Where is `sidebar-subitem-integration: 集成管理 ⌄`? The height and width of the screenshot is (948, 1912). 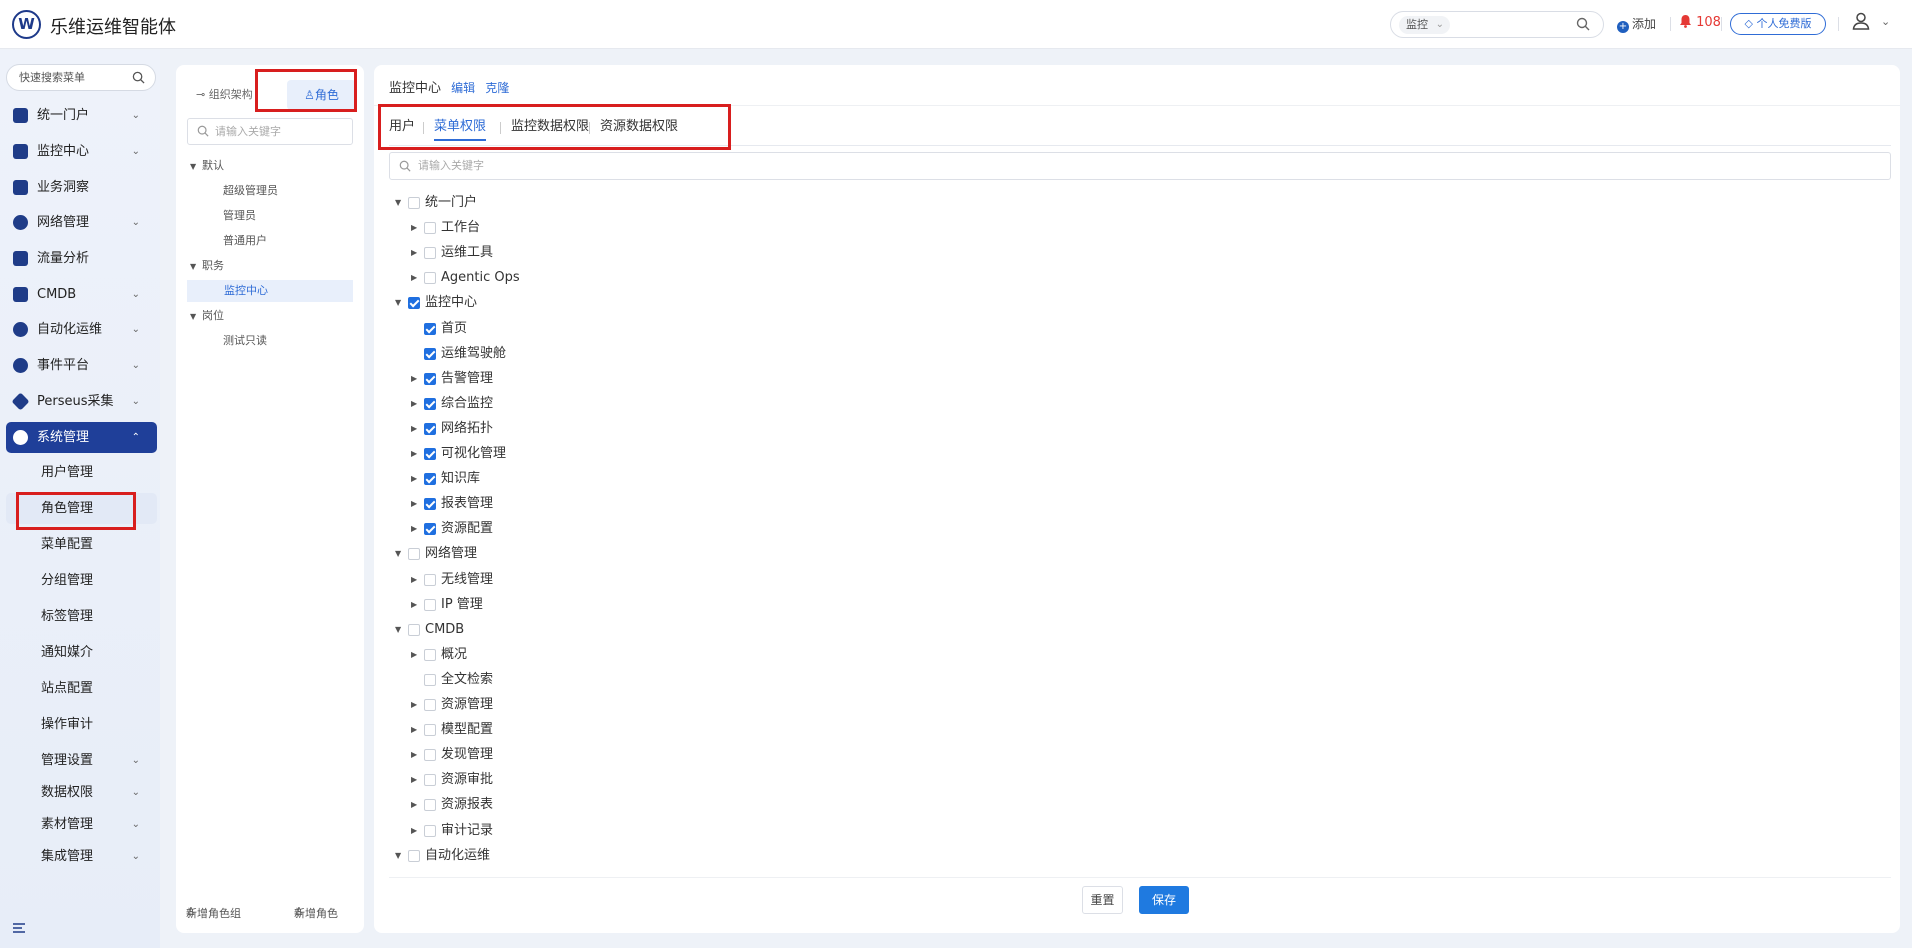 sidebar-subitem-integration: 集成管理 ⌄ is located at coordinates (81, 856).